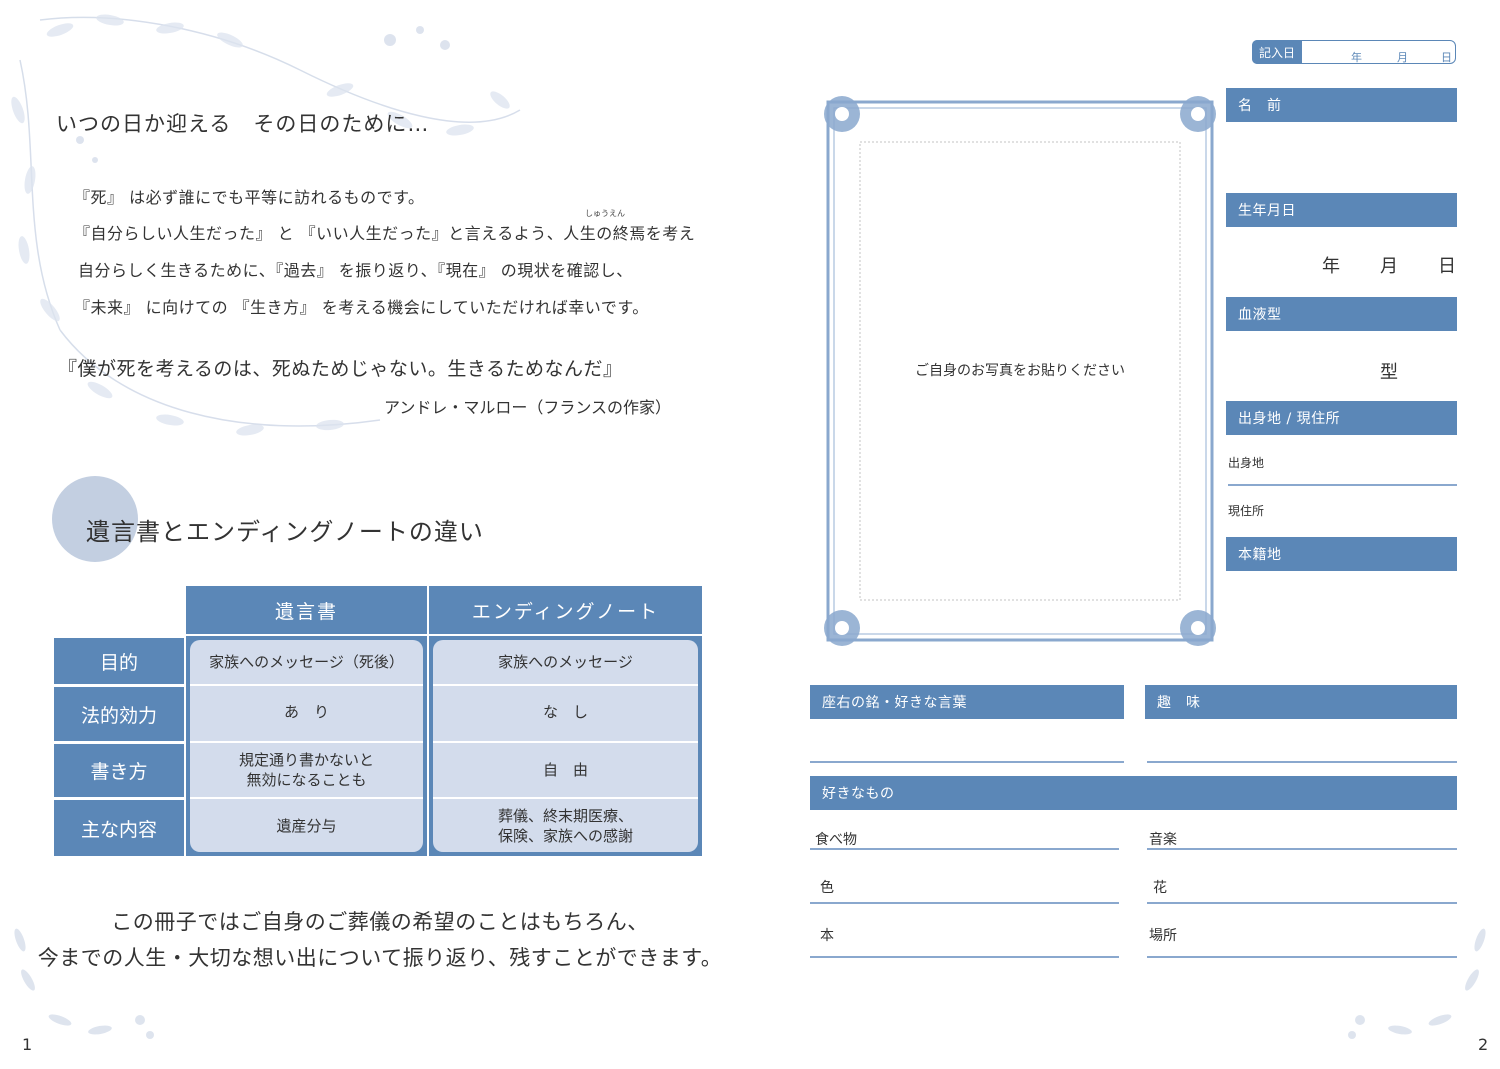 This screenshot has width=1500, height=1069. I want to click on origin-label: 出身地, so click(1246, 463).